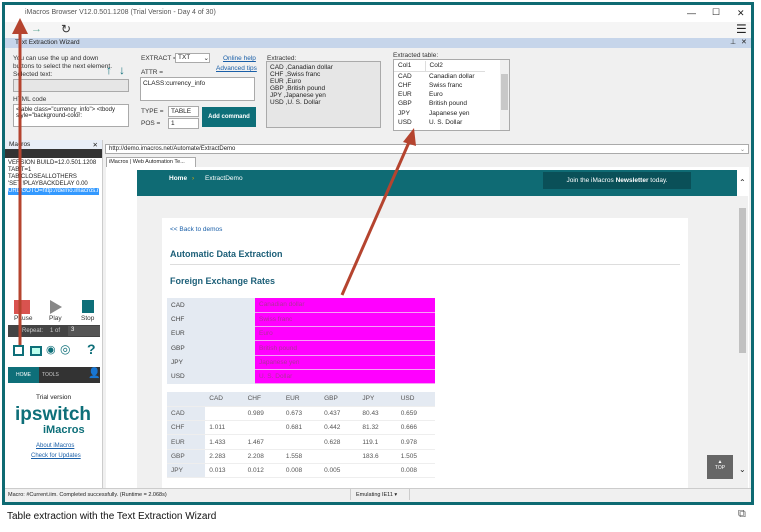 The height and width of the screenshot is (532, 761). Describe the element at coordinates (20, 26) in the screenshot. I see `arrow-head-left` at that location.